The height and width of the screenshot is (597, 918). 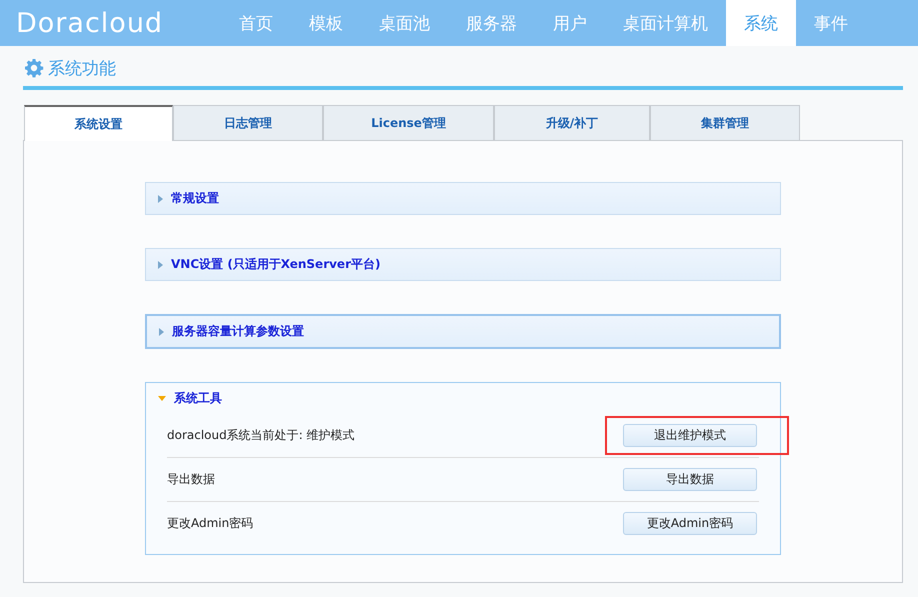 I want to click on tab: 集群管理, so click(x=725, y=122).